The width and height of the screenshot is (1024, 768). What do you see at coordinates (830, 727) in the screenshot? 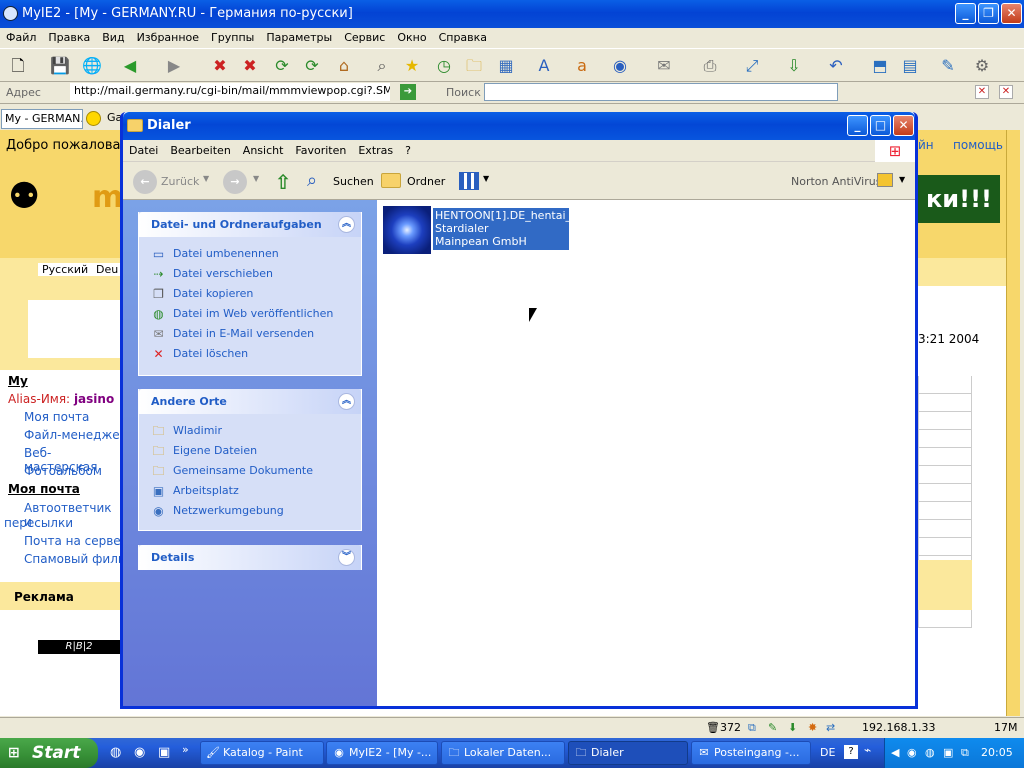
I see `proxy-icon: ⇄` at bounding box center [830, 727].